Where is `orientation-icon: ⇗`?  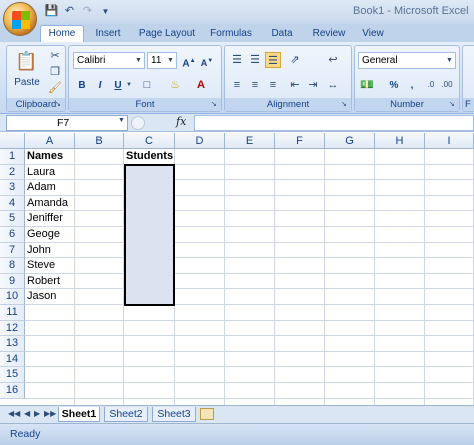 orientation-icon: ⇗ is located at coordinates (295, 60).